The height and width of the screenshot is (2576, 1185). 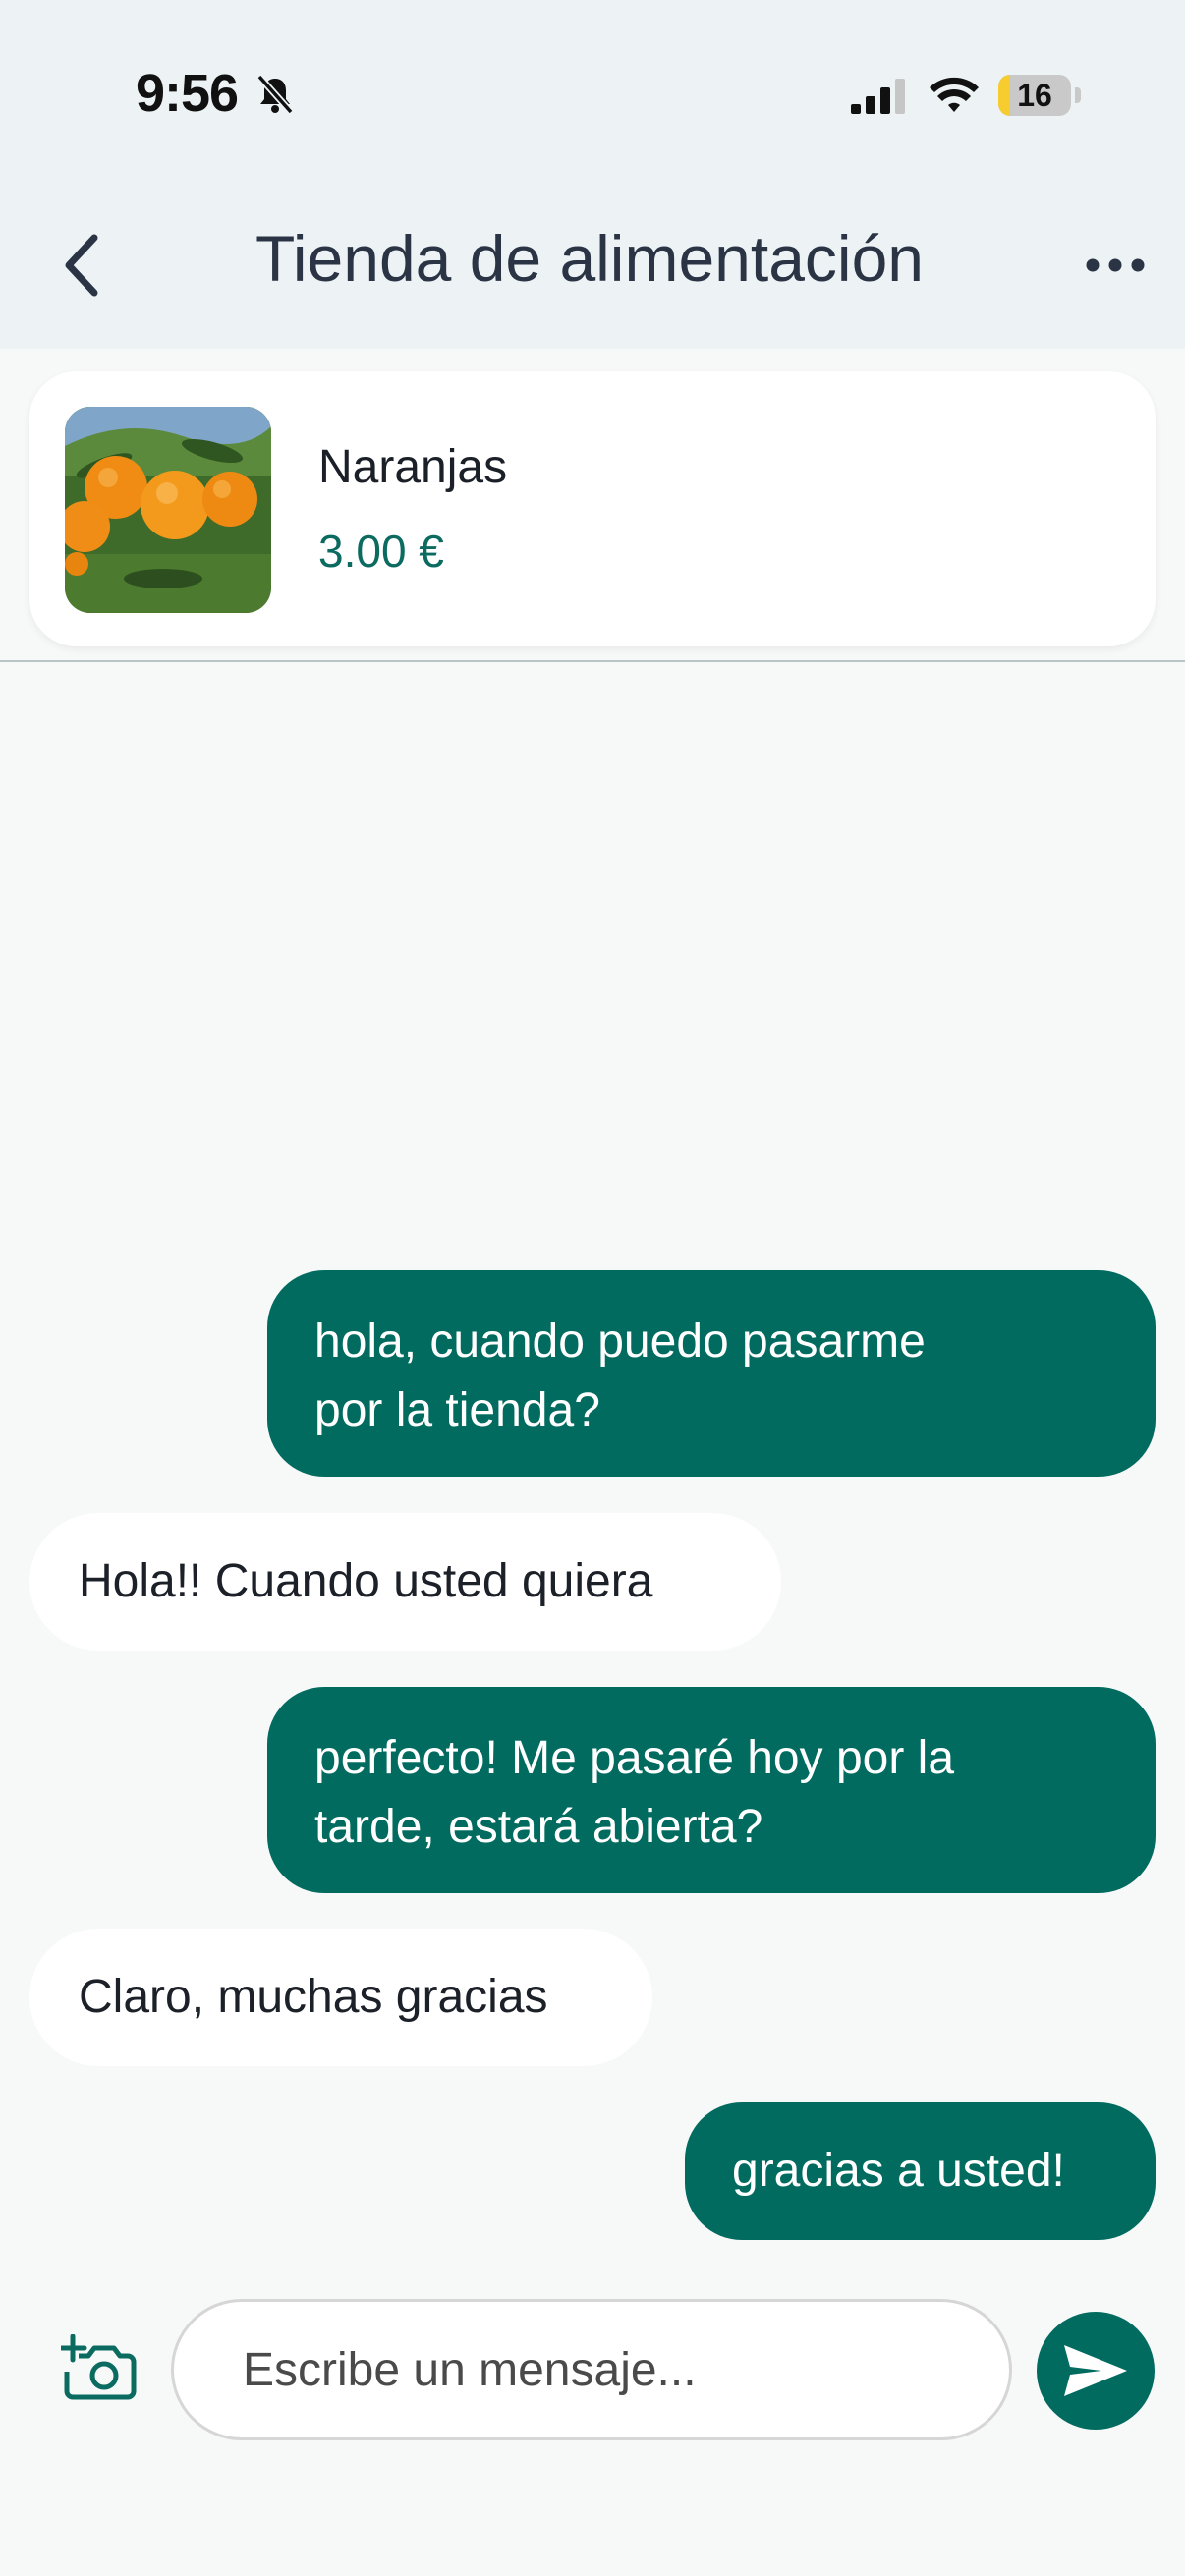 I want to click on battery-tip, so click(x=1078, y=95).